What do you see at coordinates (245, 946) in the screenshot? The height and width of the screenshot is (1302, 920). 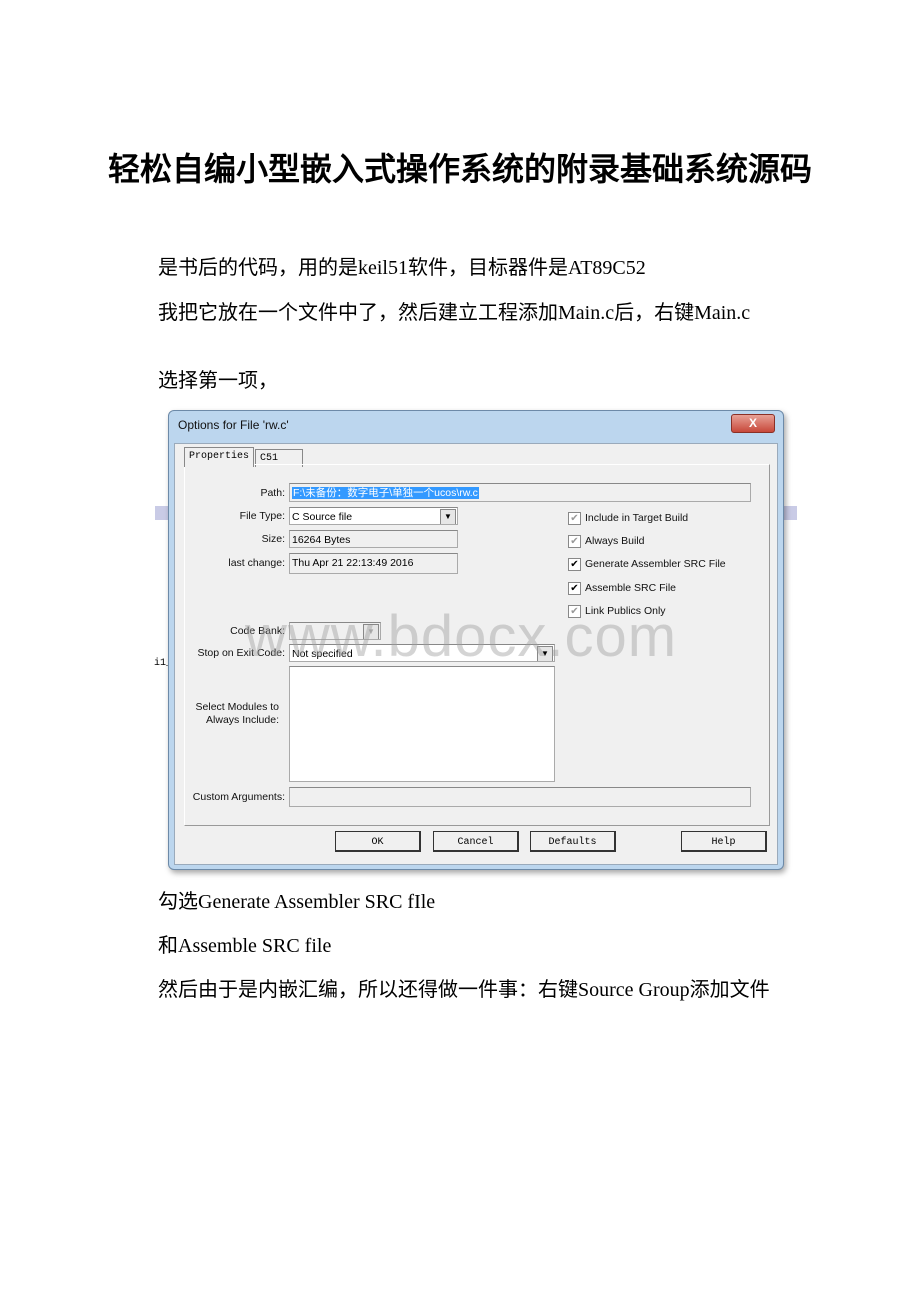 I see `paragraph: 和Assemble SRC file` at bounding box center [245, 946].